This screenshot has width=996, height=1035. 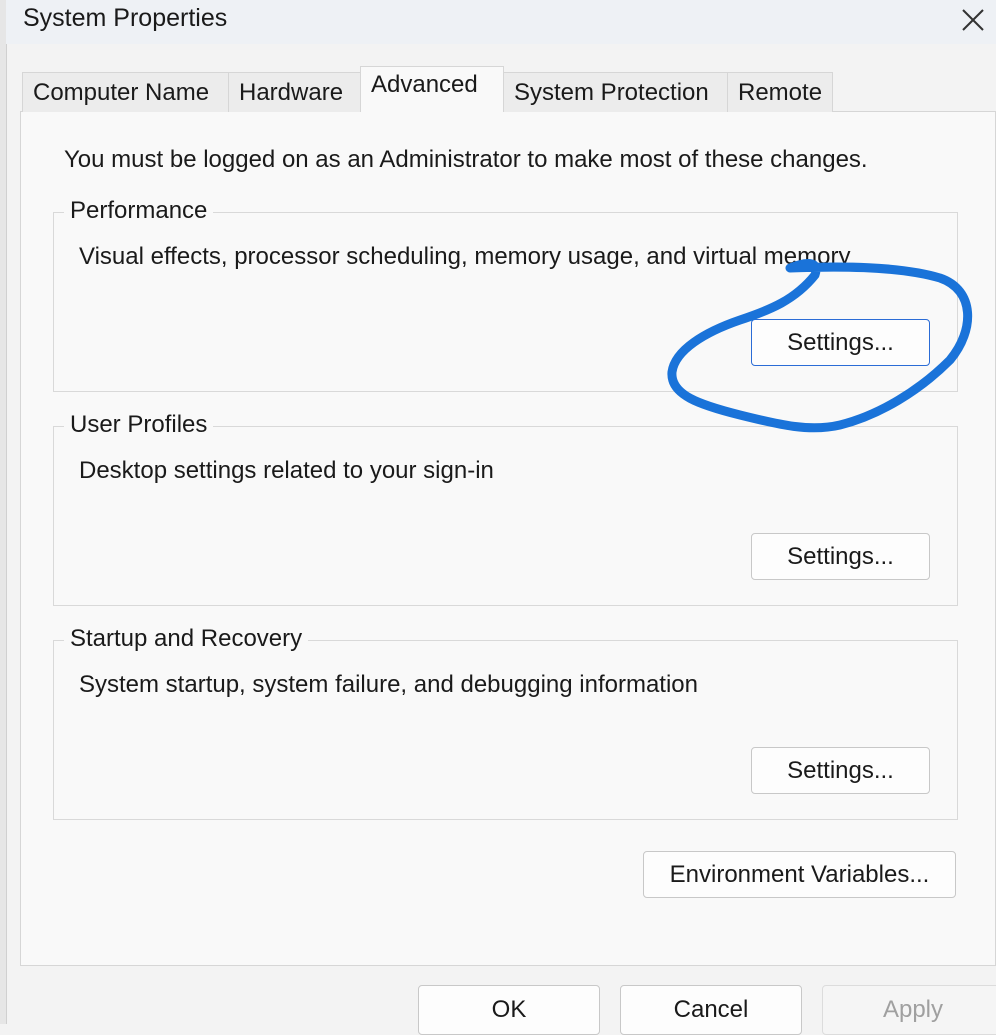 I want to click on tab-remote: Remote, so click(x=780, y=92).